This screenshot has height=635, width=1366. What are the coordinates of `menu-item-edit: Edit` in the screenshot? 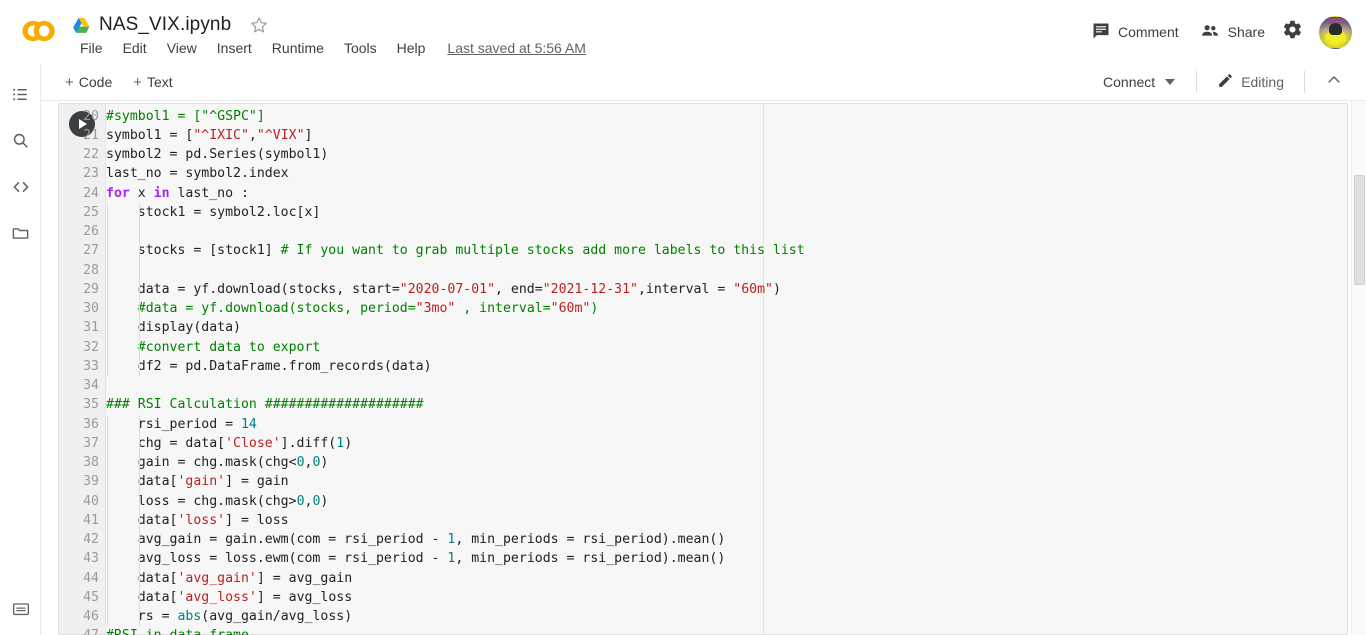 It's located at (135, 48).